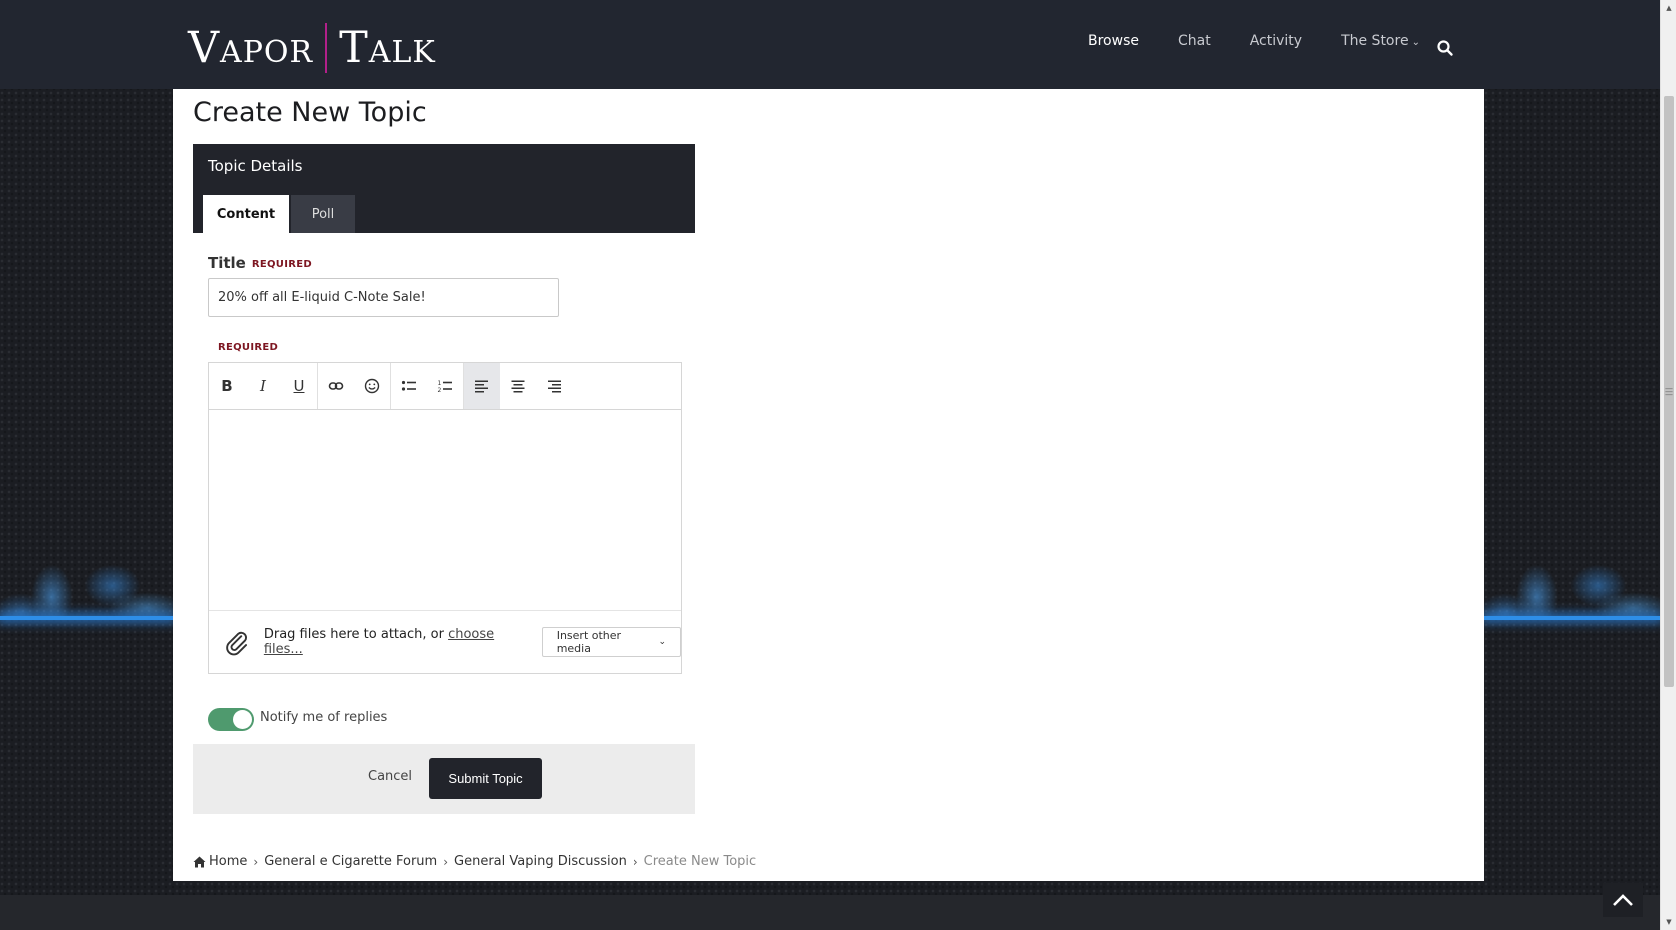 This screenshot has width=1676, height=930. I want to click on home-icon, so click(199, 861).